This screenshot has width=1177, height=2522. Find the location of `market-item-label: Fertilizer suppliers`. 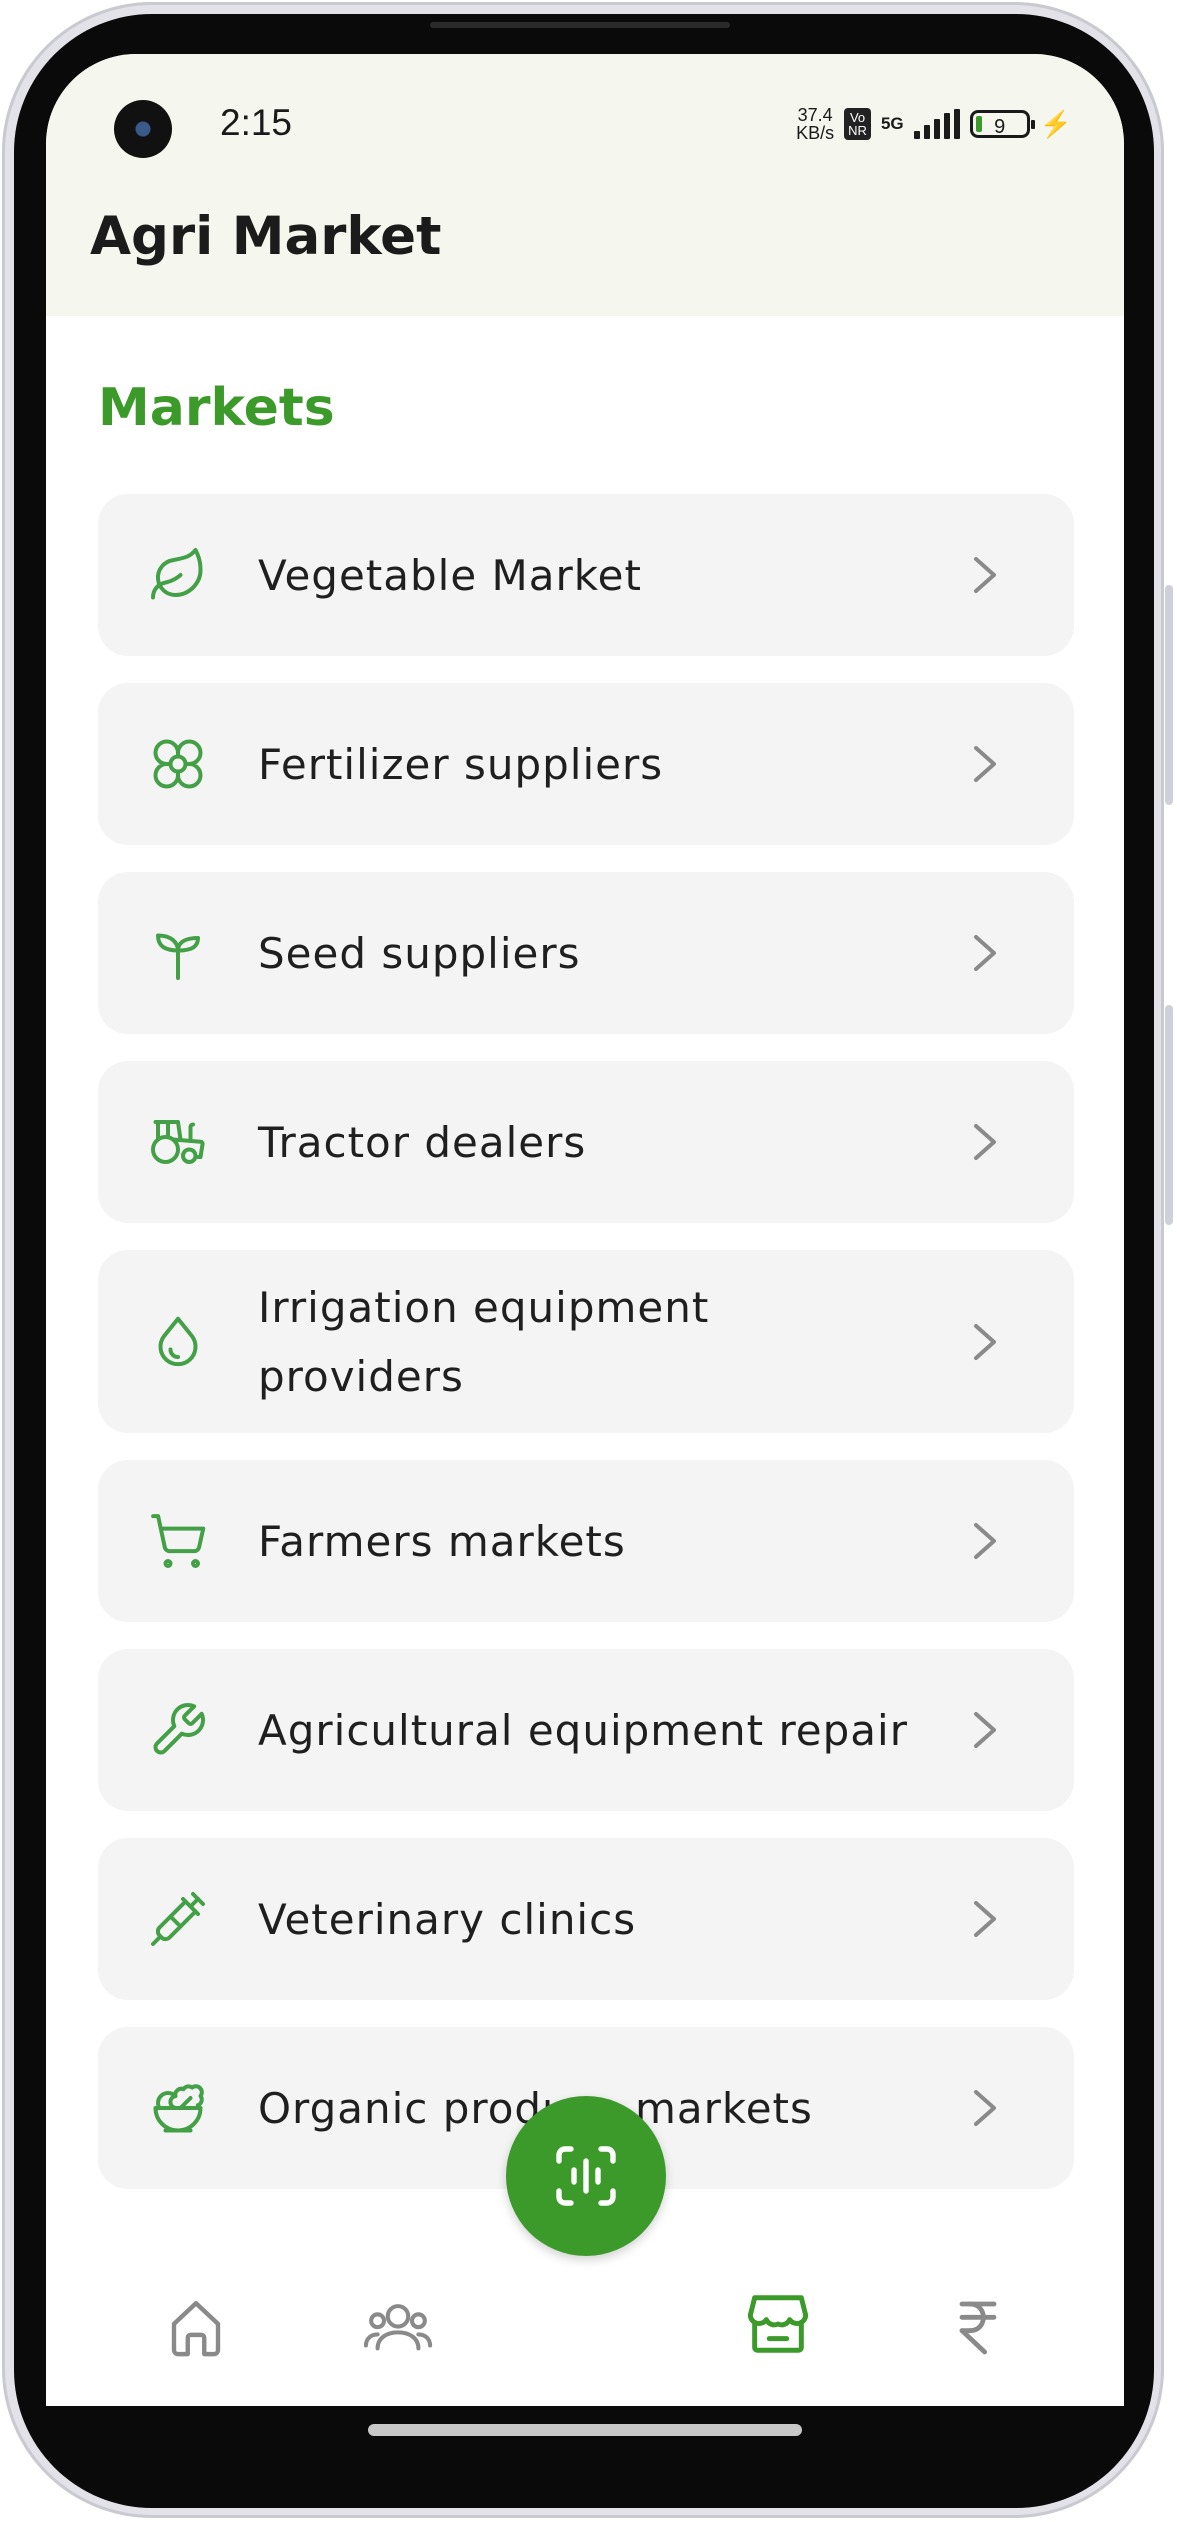

market-item-label: Fertilizer suppliers is located at coordinates (461, 764).